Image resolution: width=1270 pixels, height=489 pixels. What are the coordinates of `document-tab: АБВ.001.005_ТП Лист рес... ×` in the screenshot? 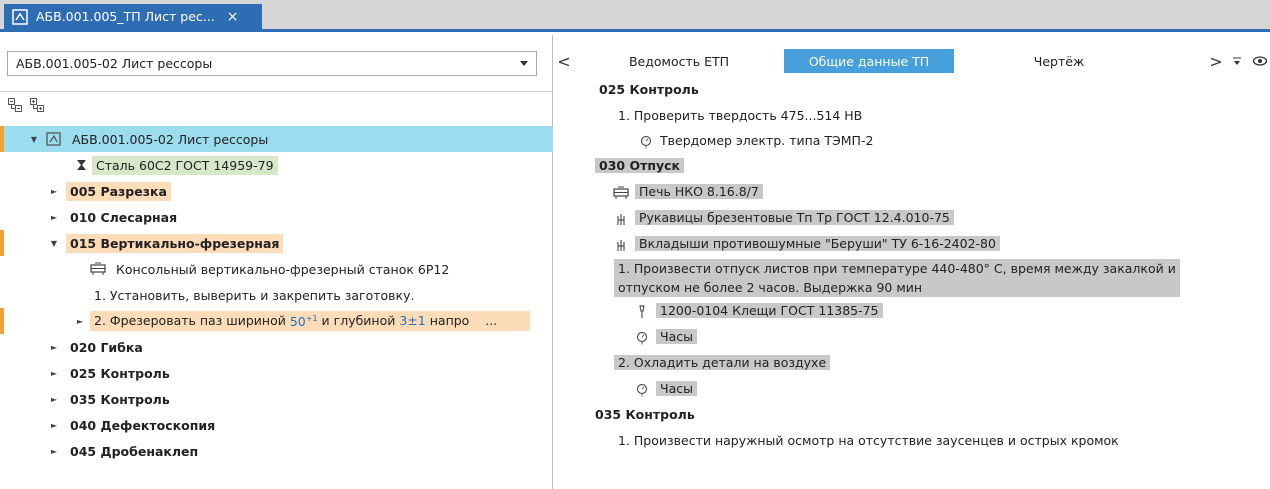 It's located at (133, 16).